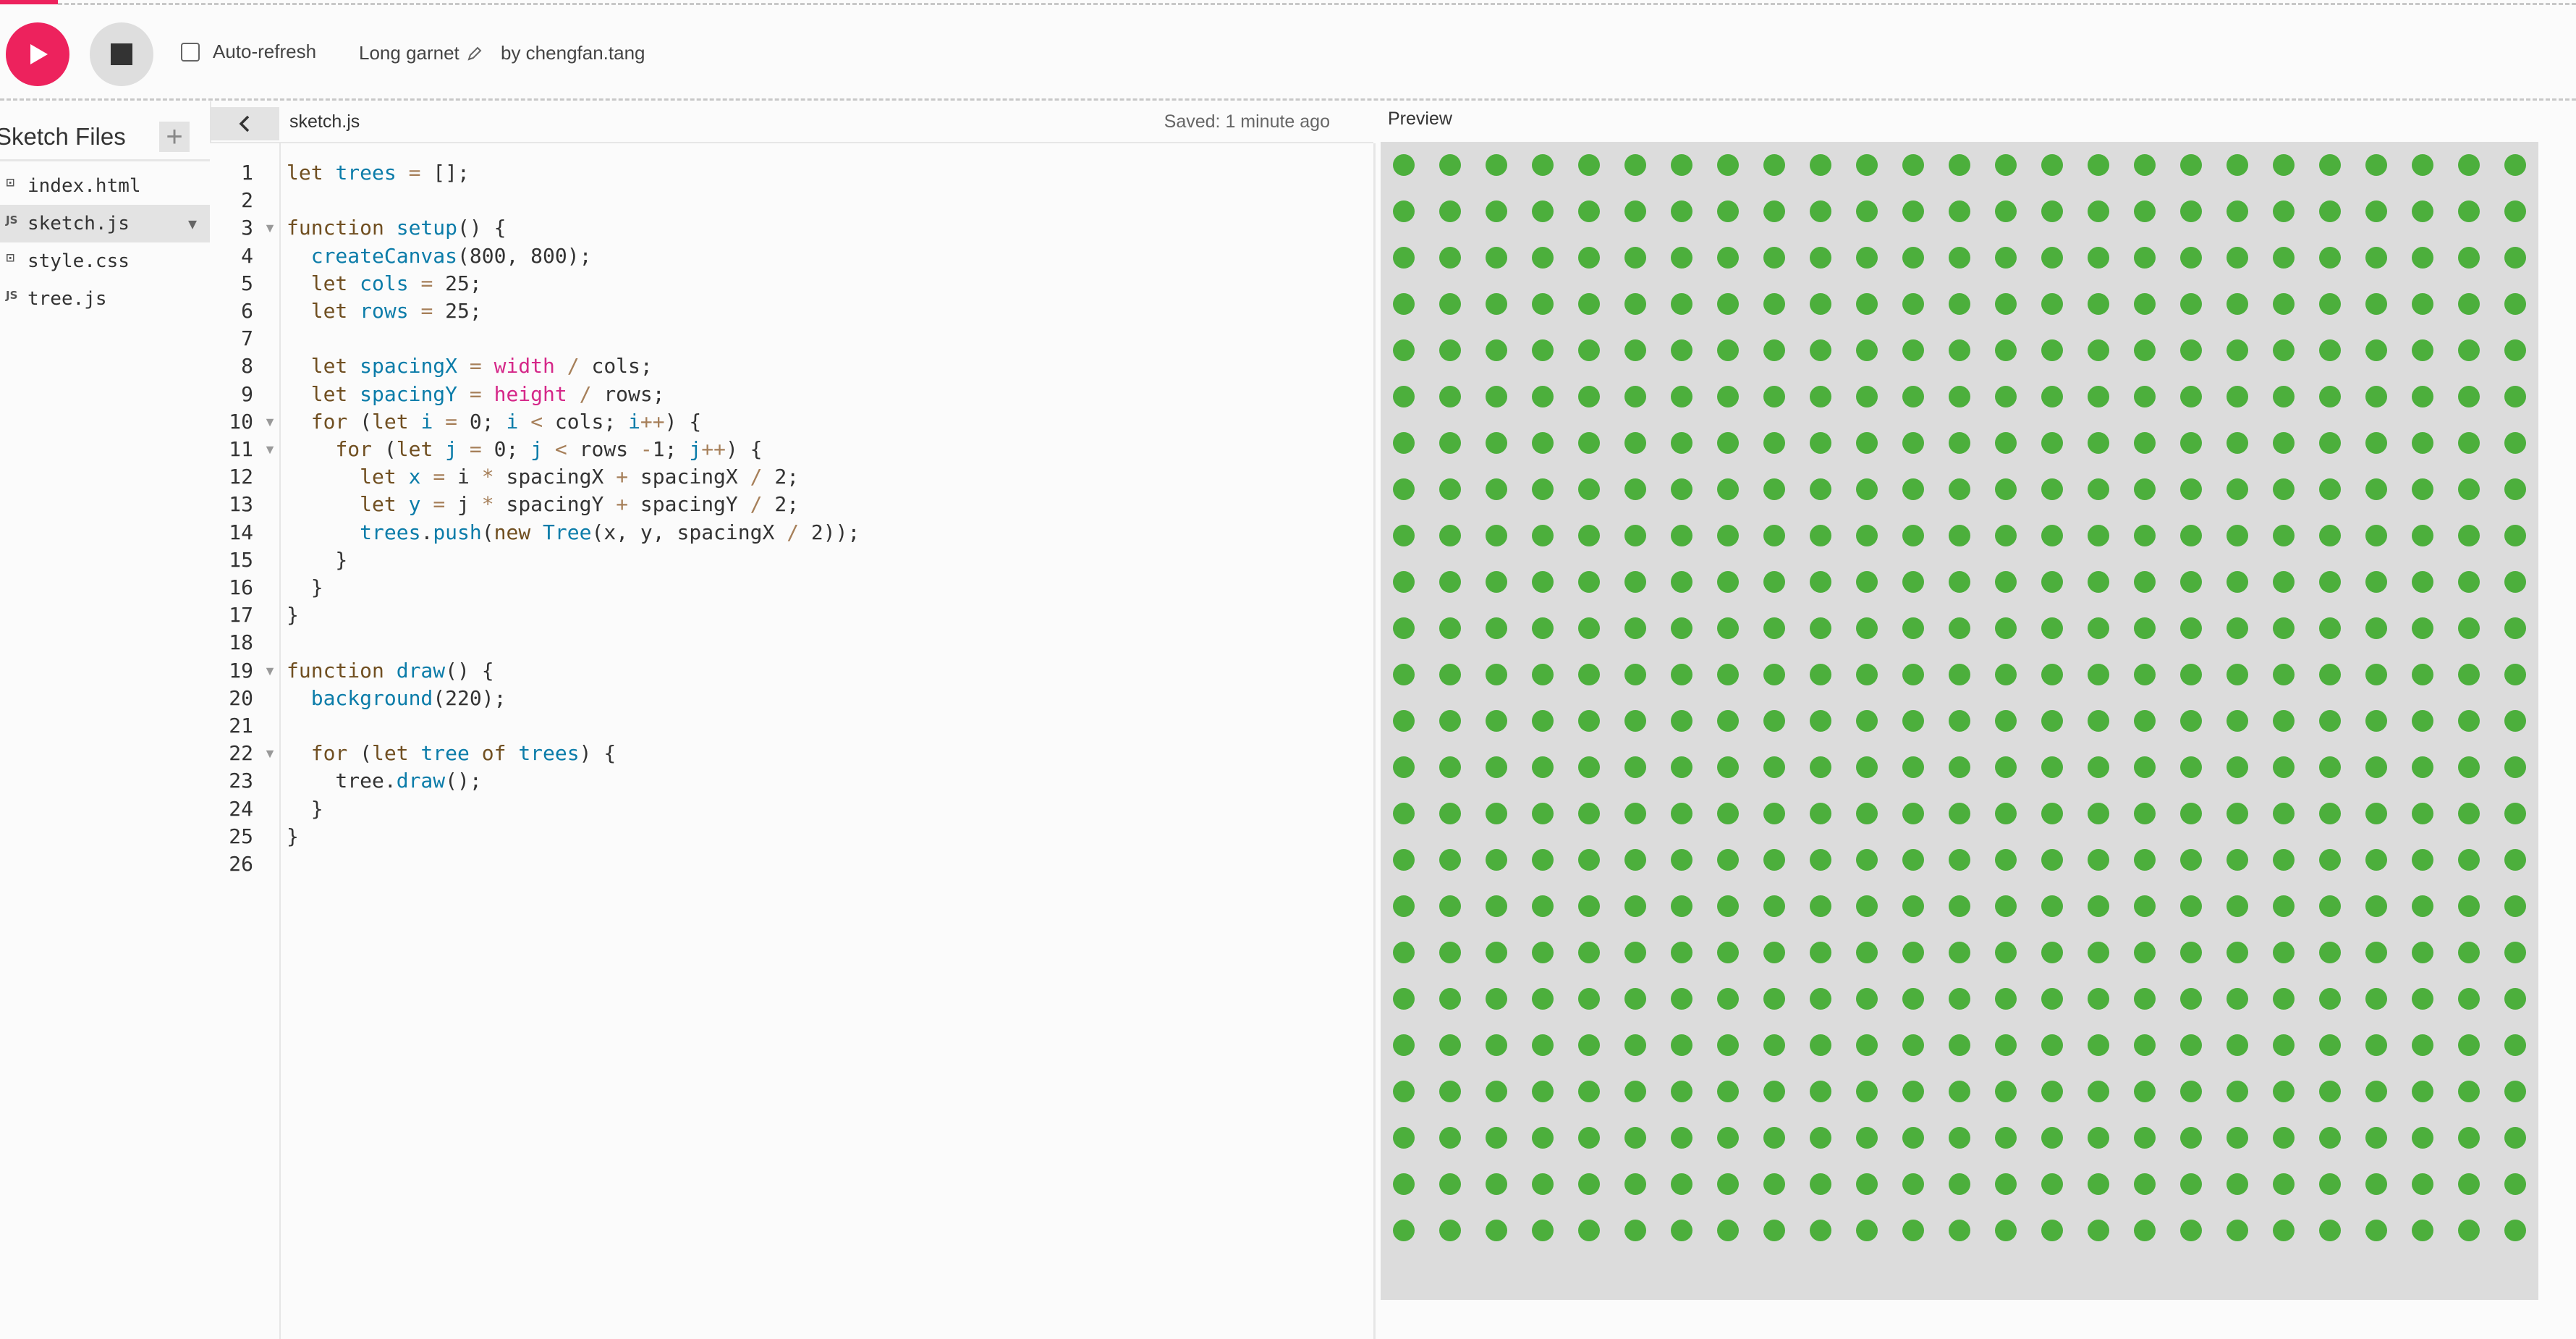 This screenshot has height=1339, width=2576. What do you see at coordinates (543, 477) in the screenshot?
I see `code-line: let x = i * spacingX + spacingX / 2;` at bounding box center [543, 477].